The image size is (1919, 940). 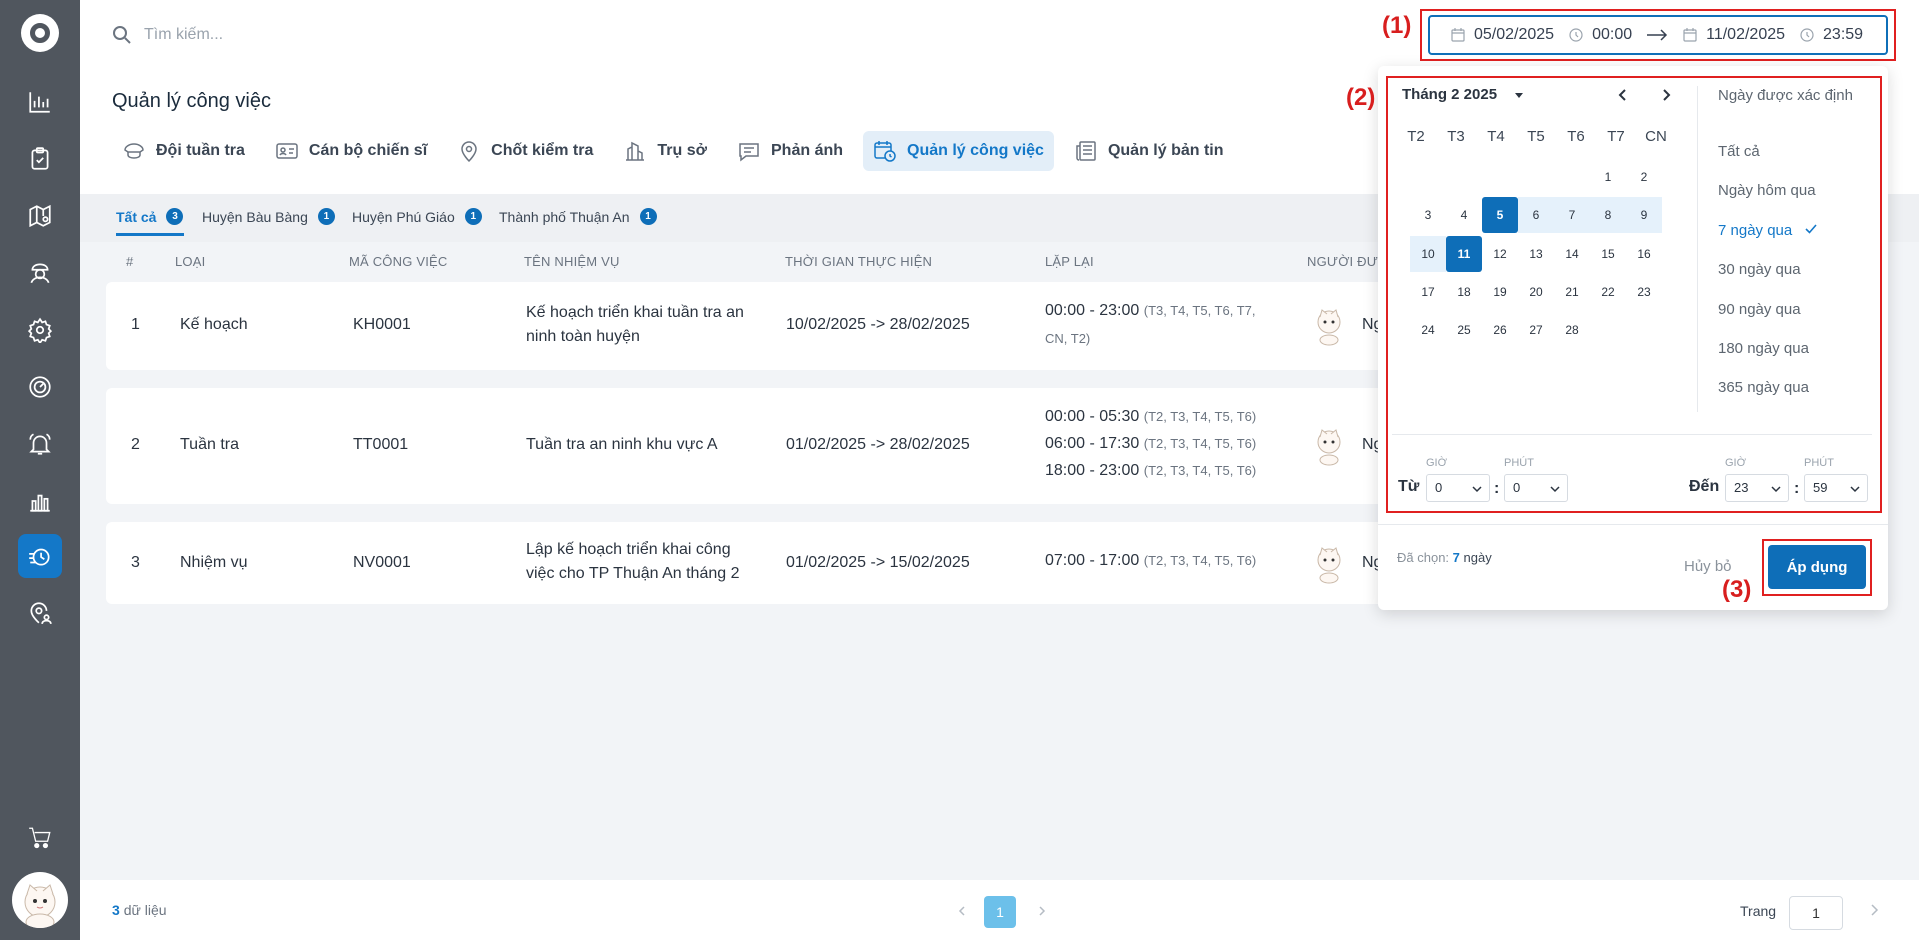 What do you see at coordinates (1708, 566) in the screenshot?
I see `cancel-button: Hủy bỏ` at bounding box center [1708, 566].